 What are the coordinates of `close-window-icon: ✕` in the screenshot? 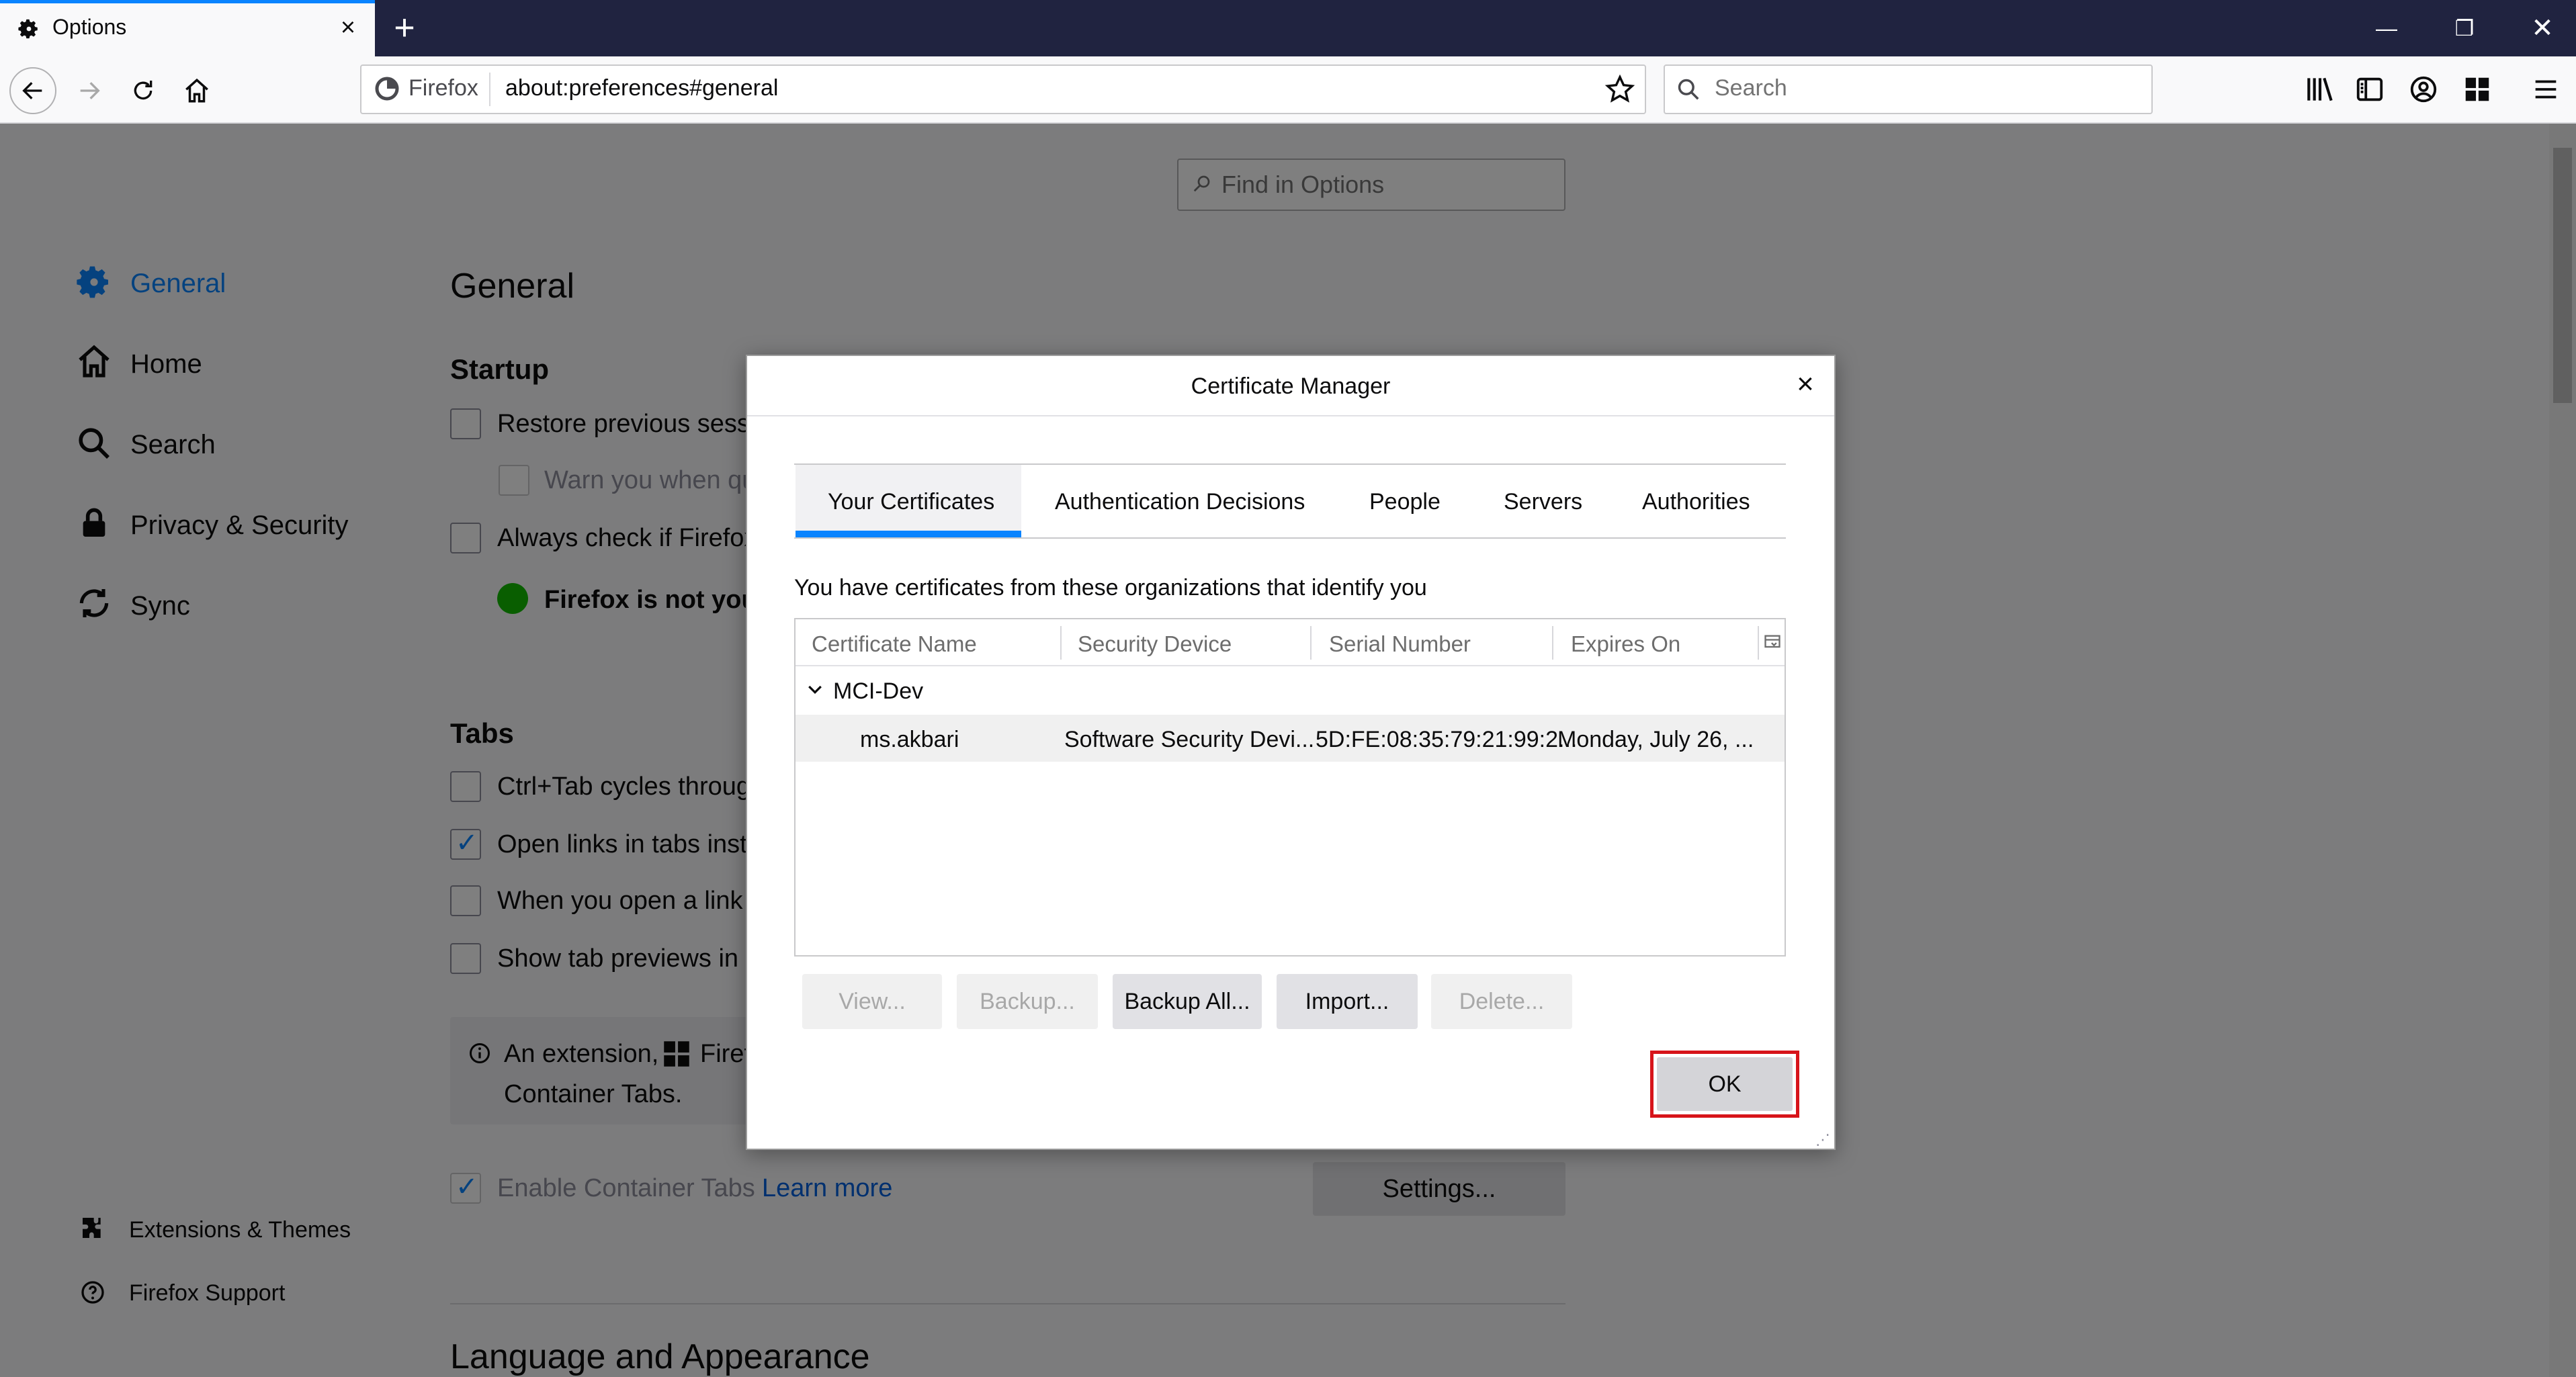 It's located at (2539, 28).